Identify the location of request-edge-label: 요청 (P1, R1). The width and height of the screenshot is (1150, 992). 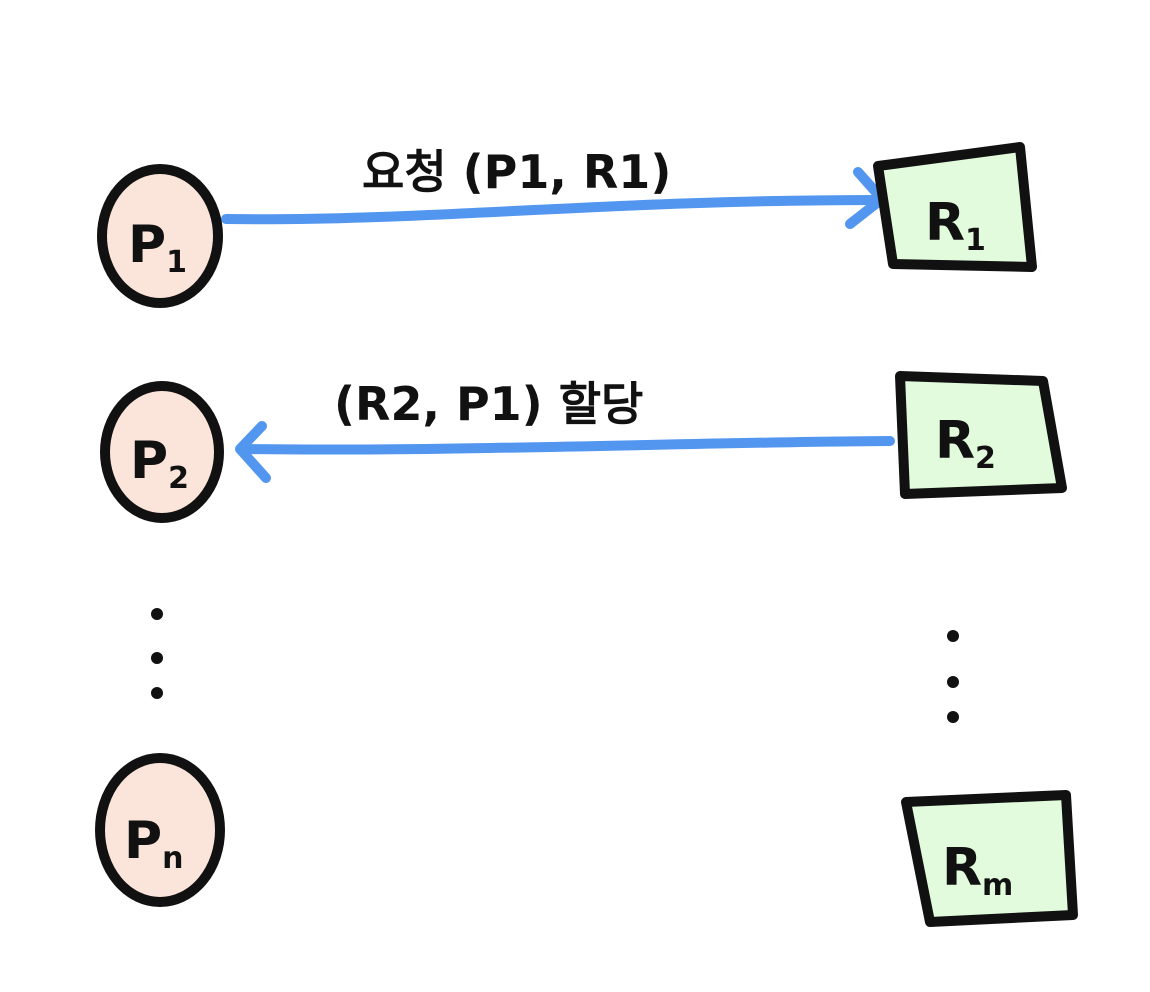
(516, 172).